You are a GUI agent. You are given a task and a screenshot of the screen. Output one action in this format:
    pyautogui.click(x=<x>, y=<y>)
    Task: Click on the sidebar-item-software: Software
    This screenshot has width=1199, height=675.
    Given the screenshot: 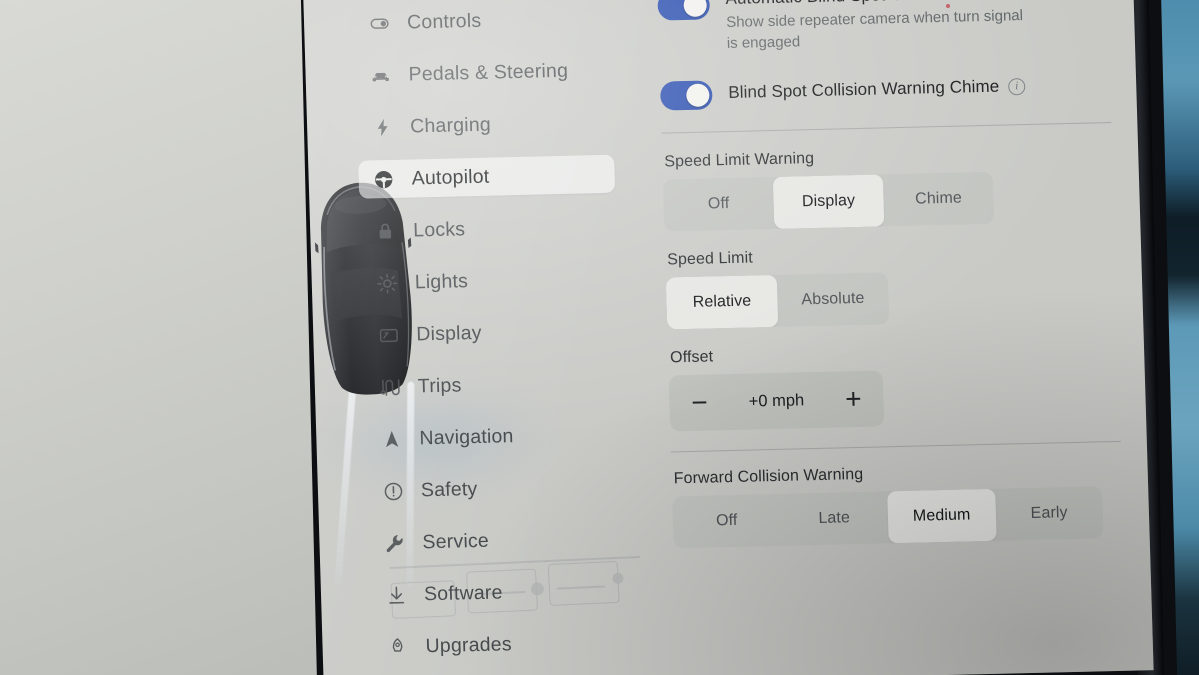 What is the action you would take?
    pyautogui.click(x=498, y=593)
    